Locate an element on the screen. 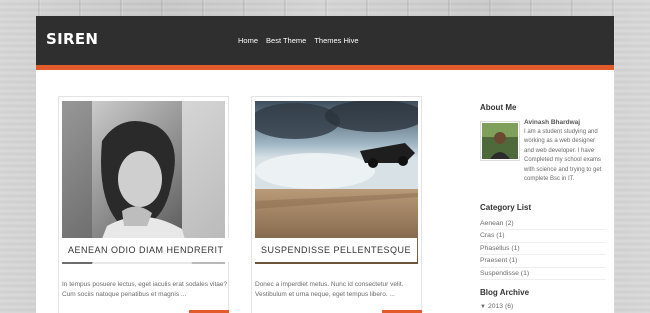 This screenshot has width=650, height=313. category-item: Aenean (2) is located at coordinates (543, 224).